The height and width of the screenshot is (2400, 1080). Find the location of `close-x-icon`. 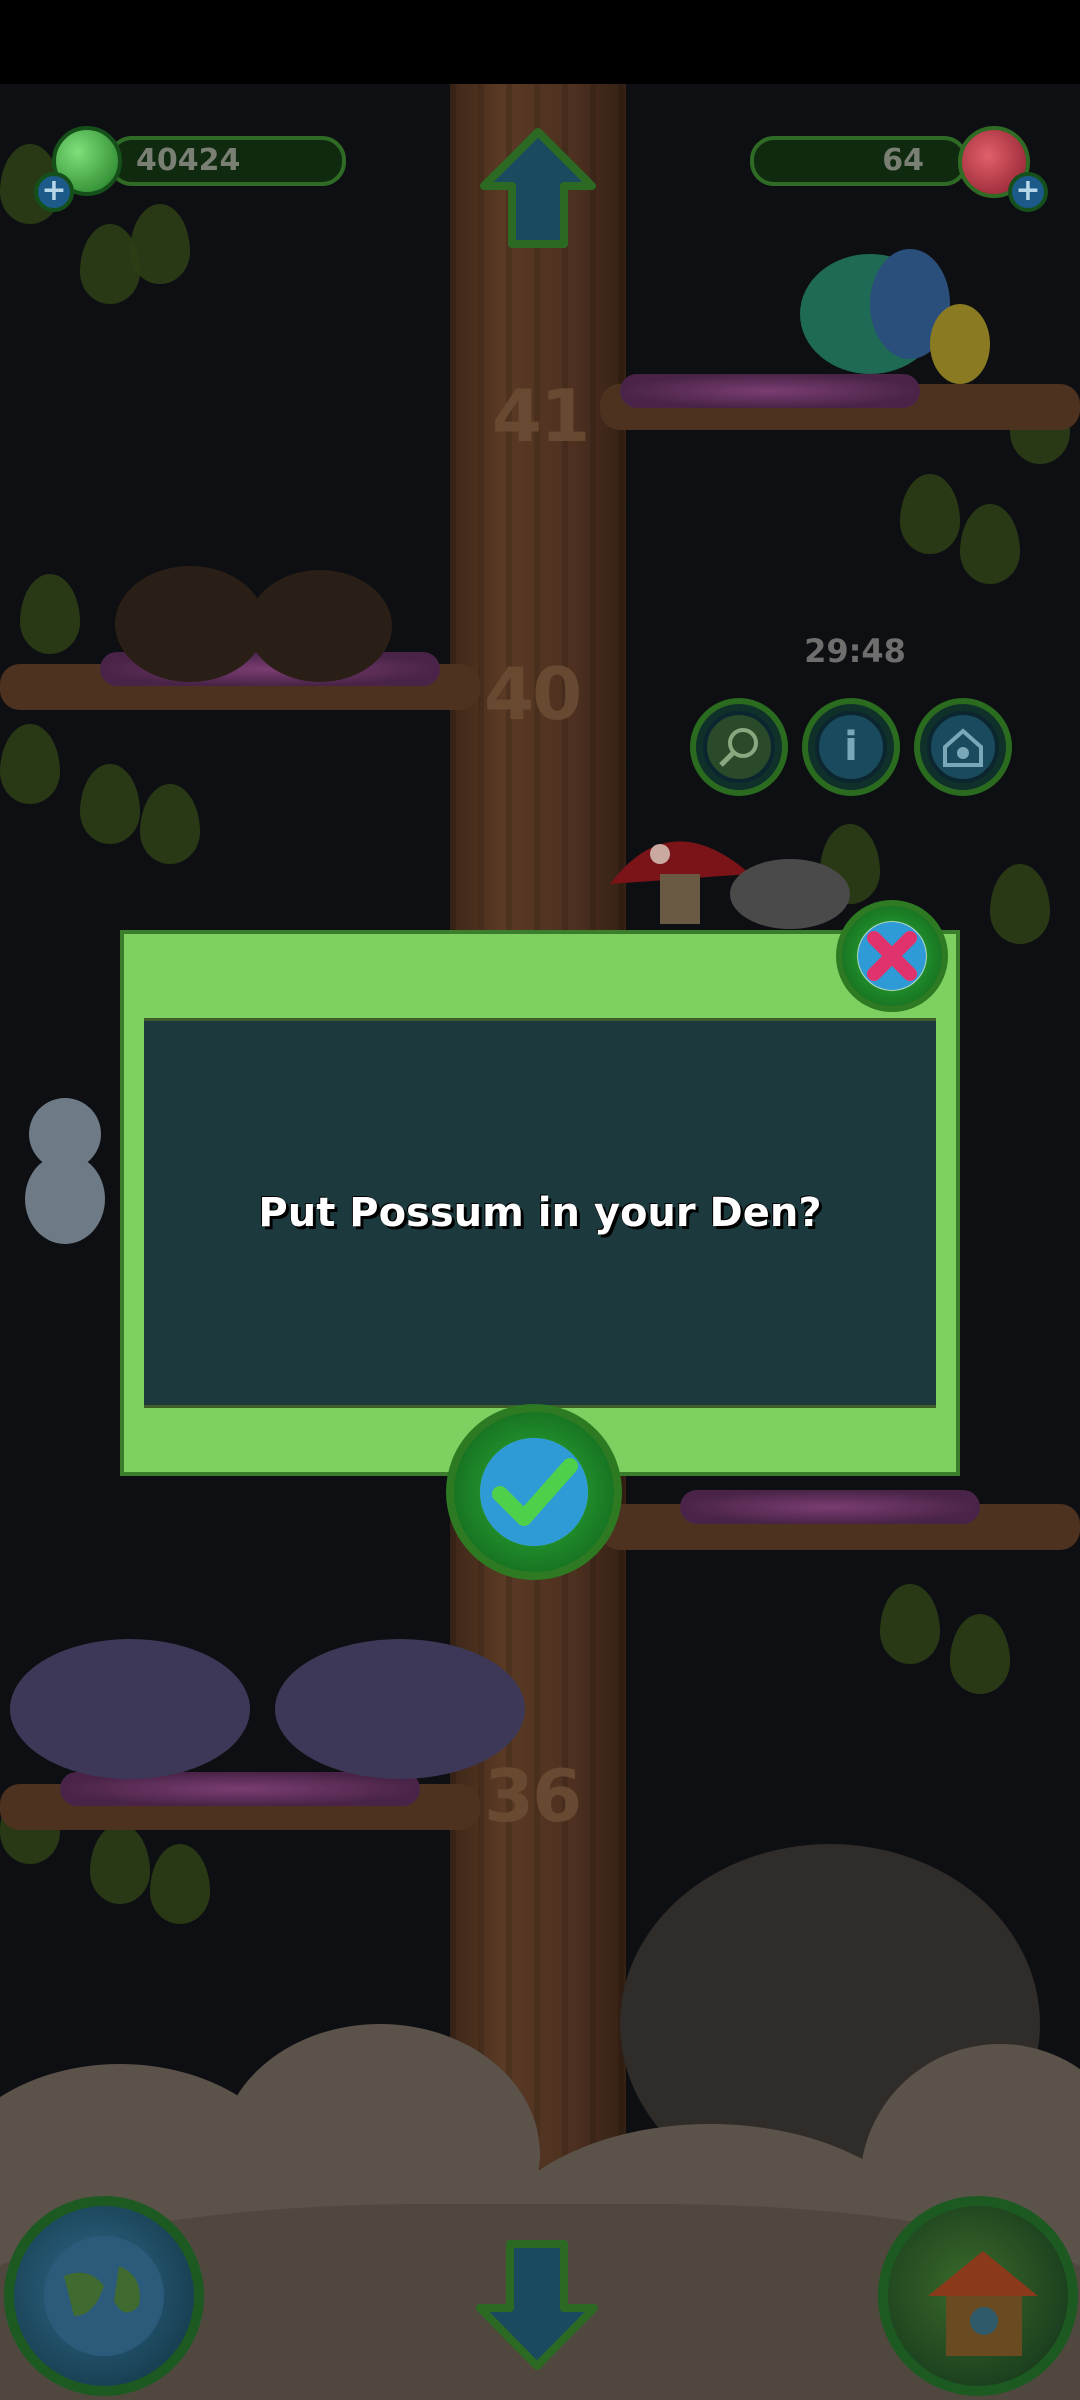

close-x-icon is located at coordinates (892, 956).